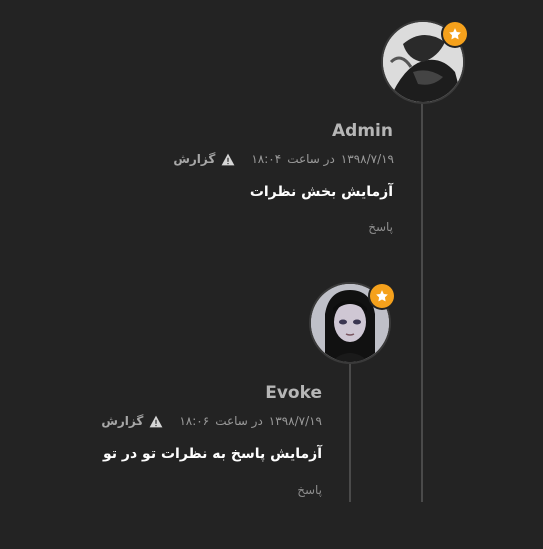 The height and width of the screenshot is (549, 543). I want to click on comment-text: آزمایش پاسخ به نظرات تو در تو, so click(212, 454).